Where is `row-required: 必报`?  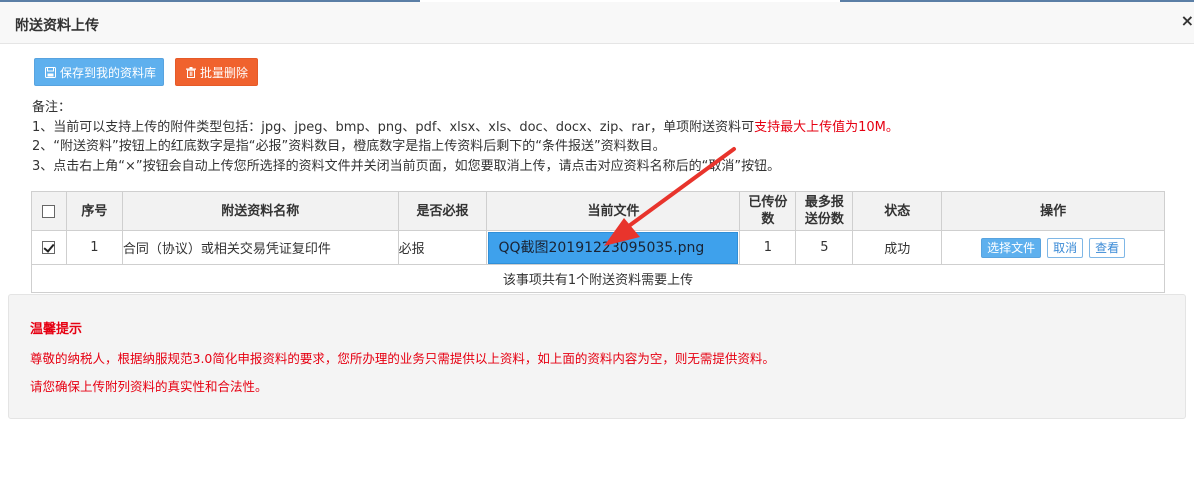 row-required: 必报 is located at coordinates (442, 247).